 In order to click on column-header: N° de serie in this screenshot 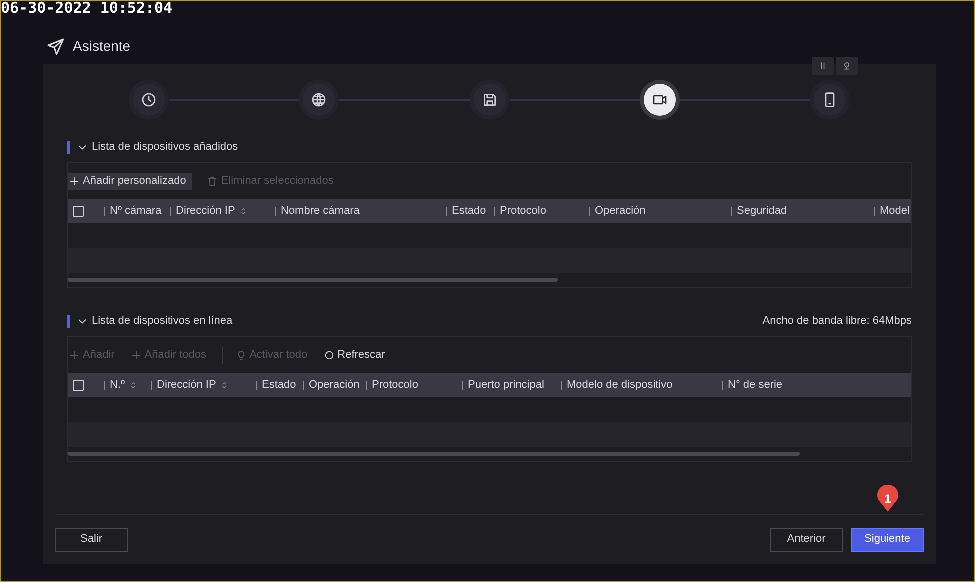, I will do `click(755, 385)`.